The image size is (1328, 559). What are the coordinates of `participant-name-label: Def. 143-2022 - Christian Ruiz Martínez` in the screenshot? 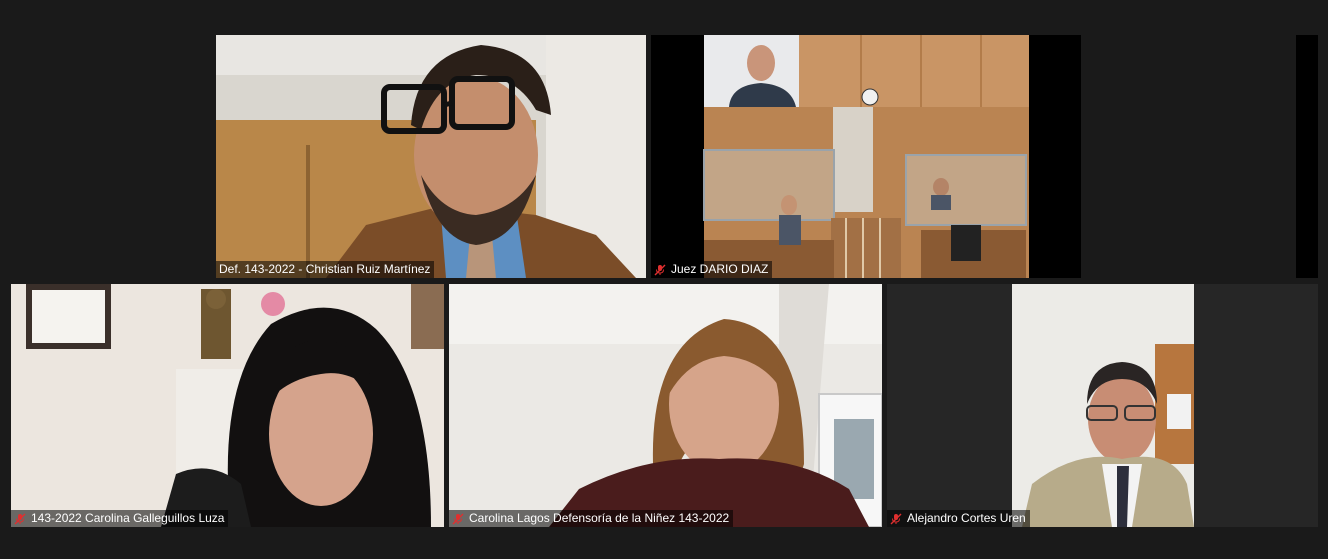 It's located at (325, 269).